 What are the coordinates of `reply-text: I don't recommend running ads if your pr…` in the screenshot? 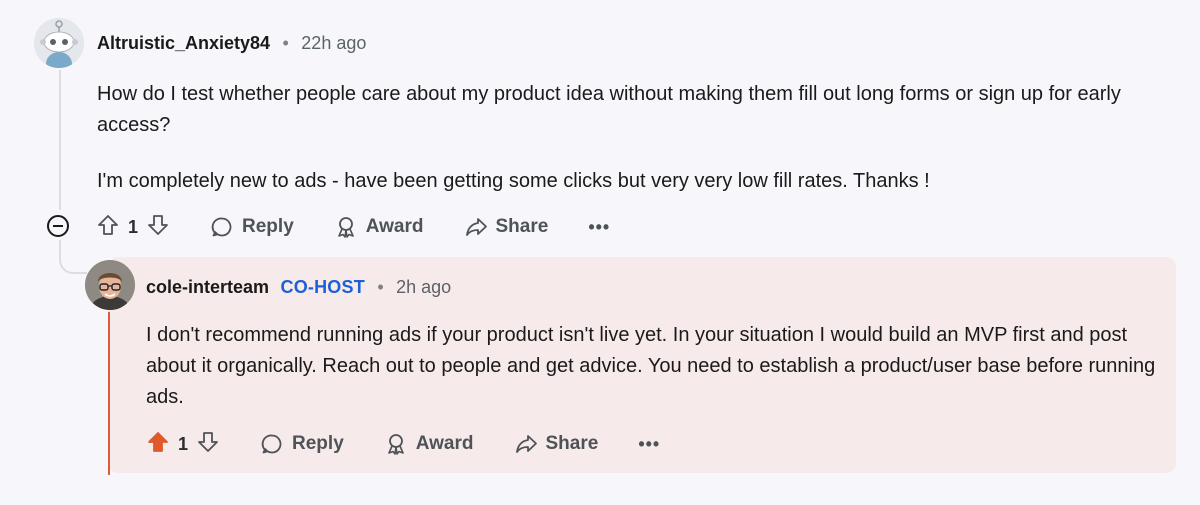 It's located at (651, 366).